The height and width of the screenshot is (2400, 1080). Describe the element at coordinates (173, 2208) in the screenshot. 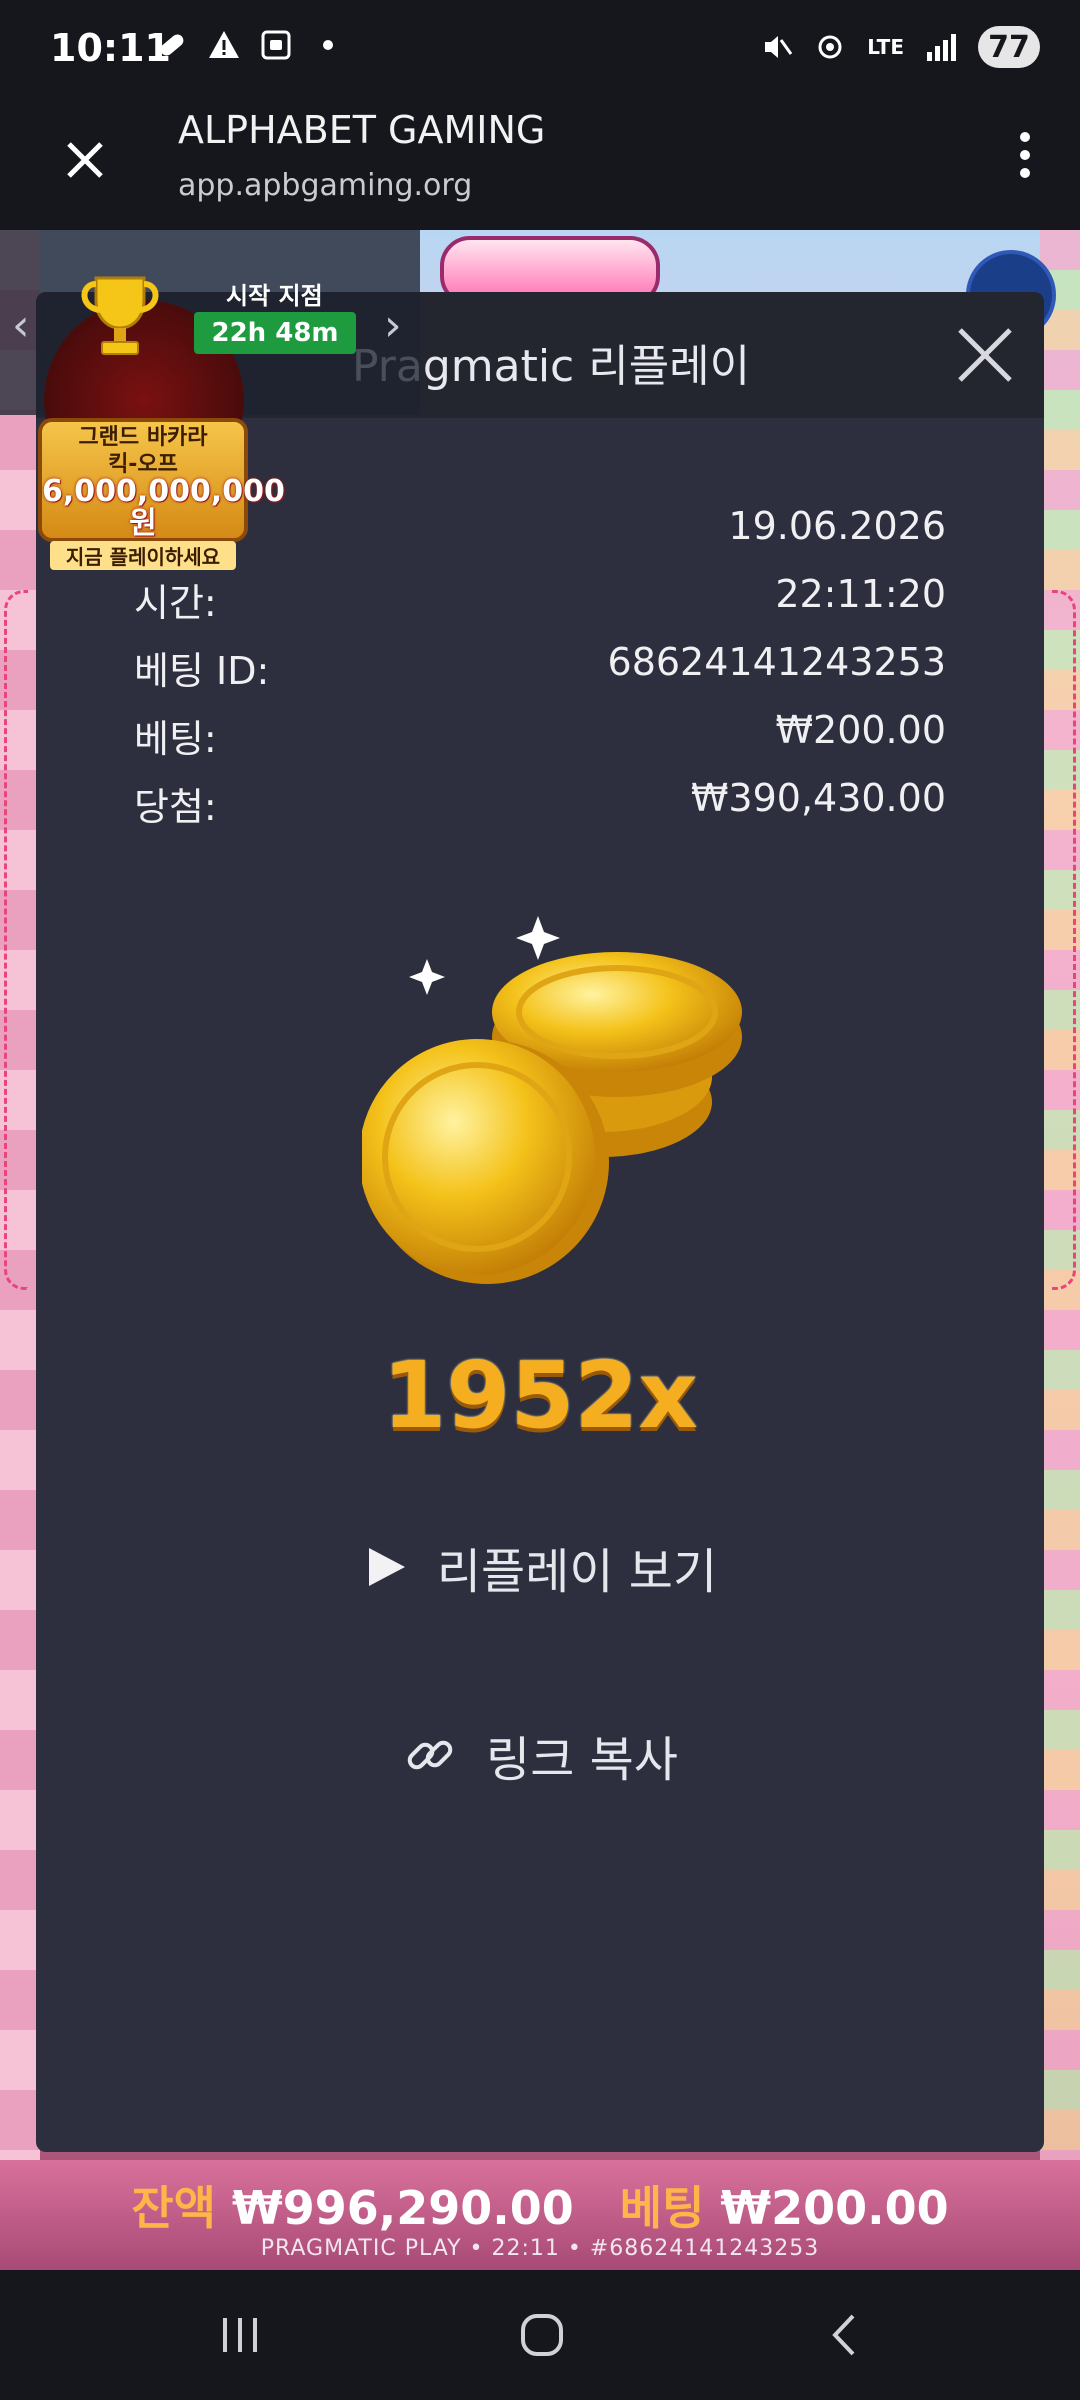

I see `balance-label: 잔액` at that location.